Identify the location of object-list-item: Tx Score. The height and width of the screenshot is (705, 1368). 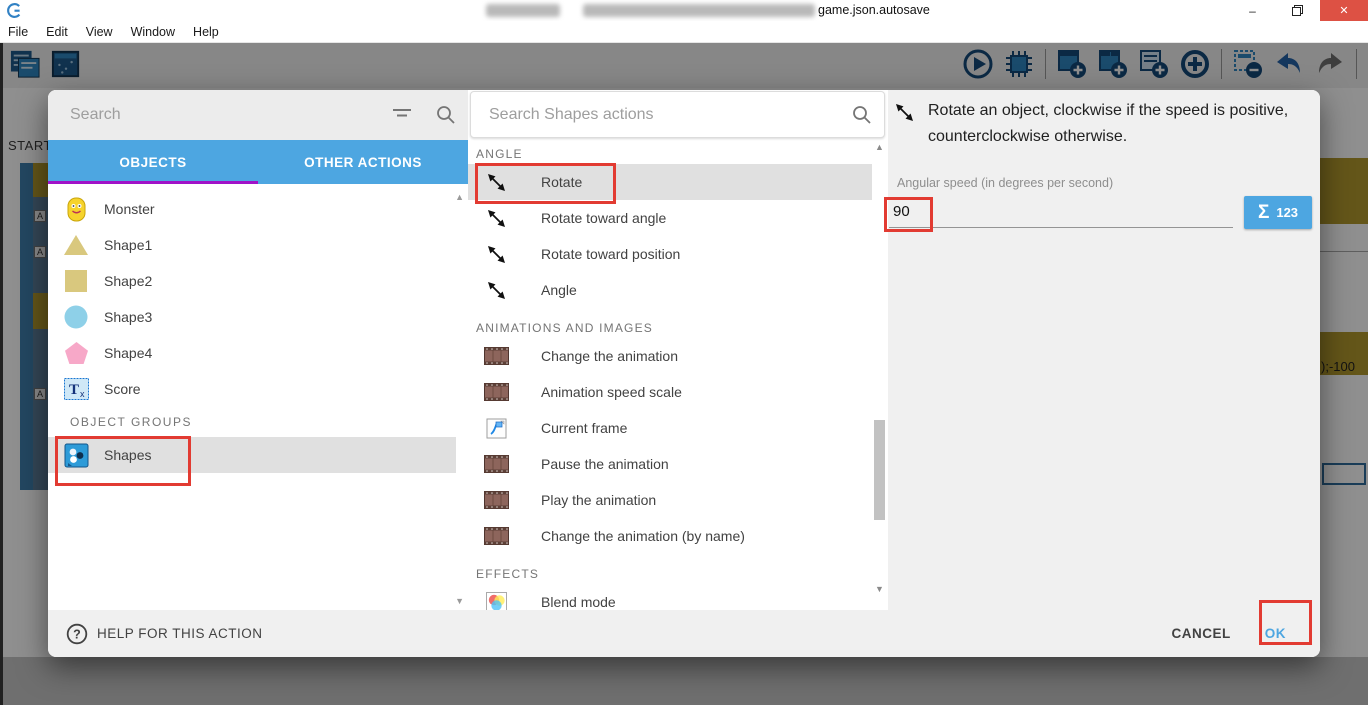
(252, 389).